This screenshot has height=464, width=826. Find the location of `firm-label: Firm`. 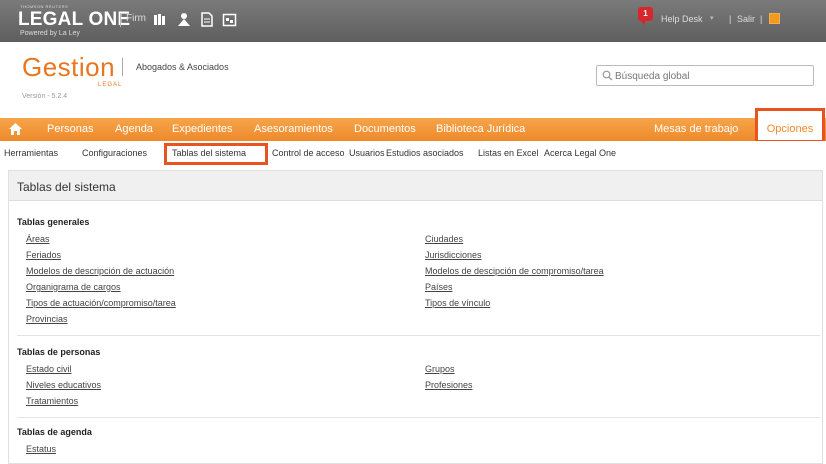

firm-label: Firm is located at coordinates (136, 18).